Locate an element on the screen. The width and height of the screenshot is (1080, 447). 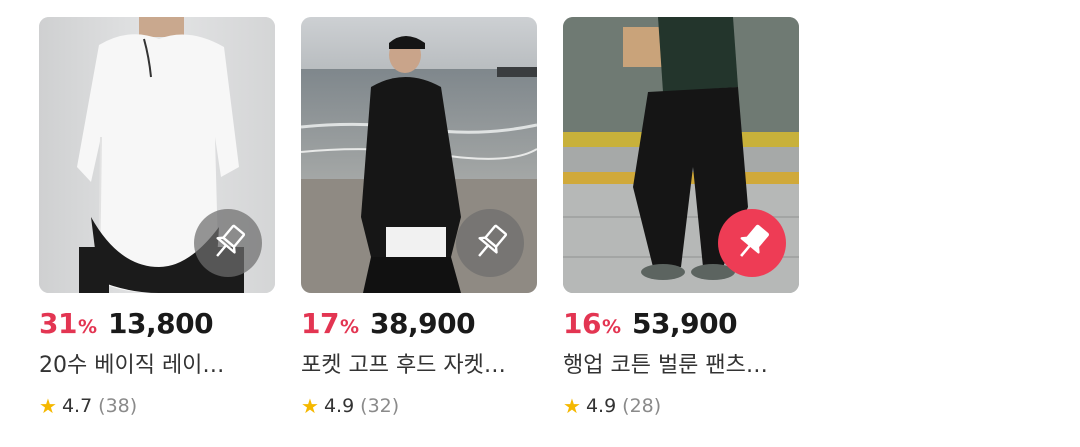
review-count: (38) is located at coordinates (118, 406).